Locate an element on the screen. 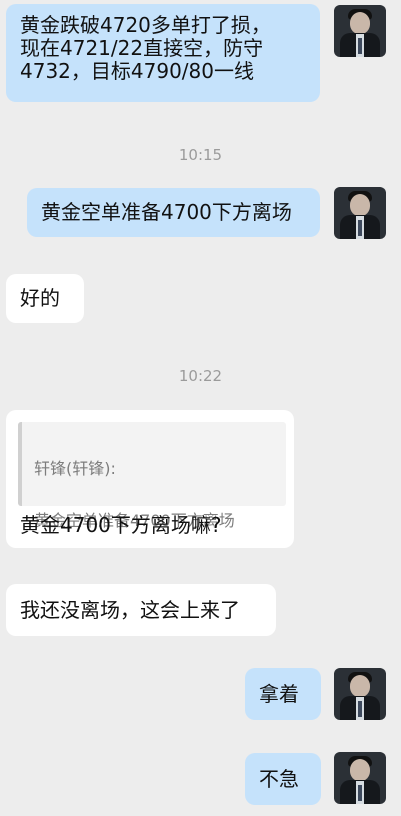 This screenshot has width=401, height=816. quoted-message: 轩锋(轩锋): 黄金空单准备4700下方离场 is located at coordinates (152, 476).